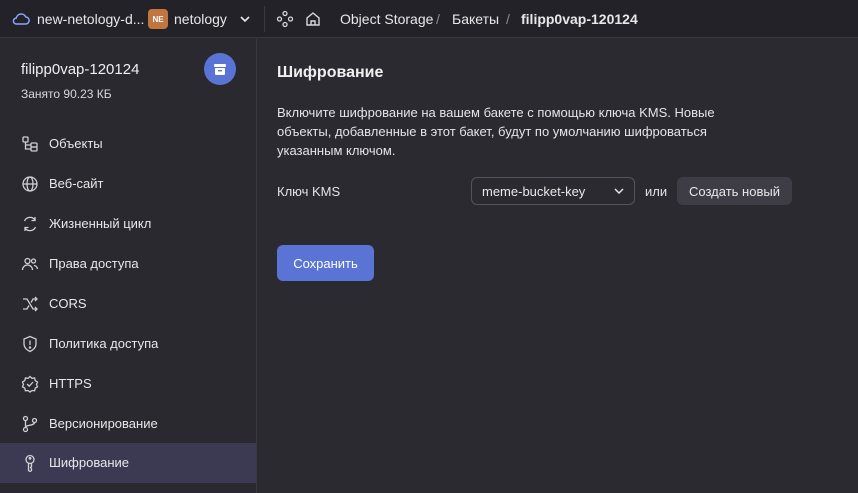 Image resolution: width=858 pixels, height=493 pixels. I want to click on sidebar-item-objects: Объекты, so click(128, 144).